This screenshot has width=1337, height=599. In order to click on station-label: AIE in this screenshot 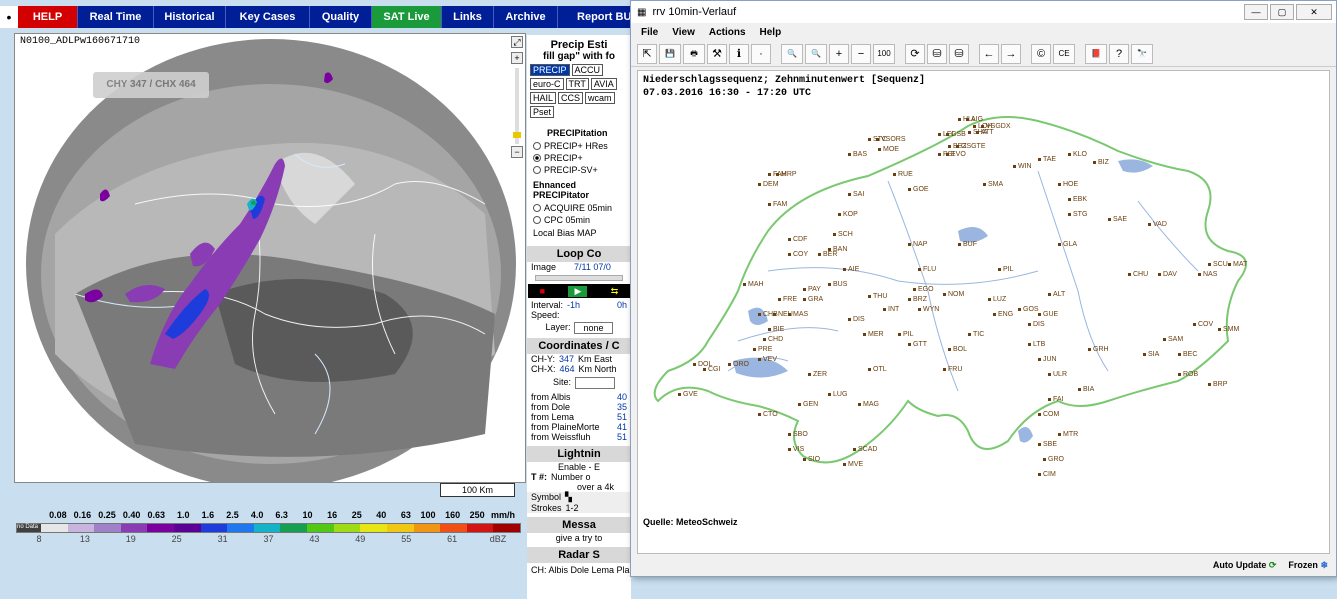, I will do `click(851, 269)`.